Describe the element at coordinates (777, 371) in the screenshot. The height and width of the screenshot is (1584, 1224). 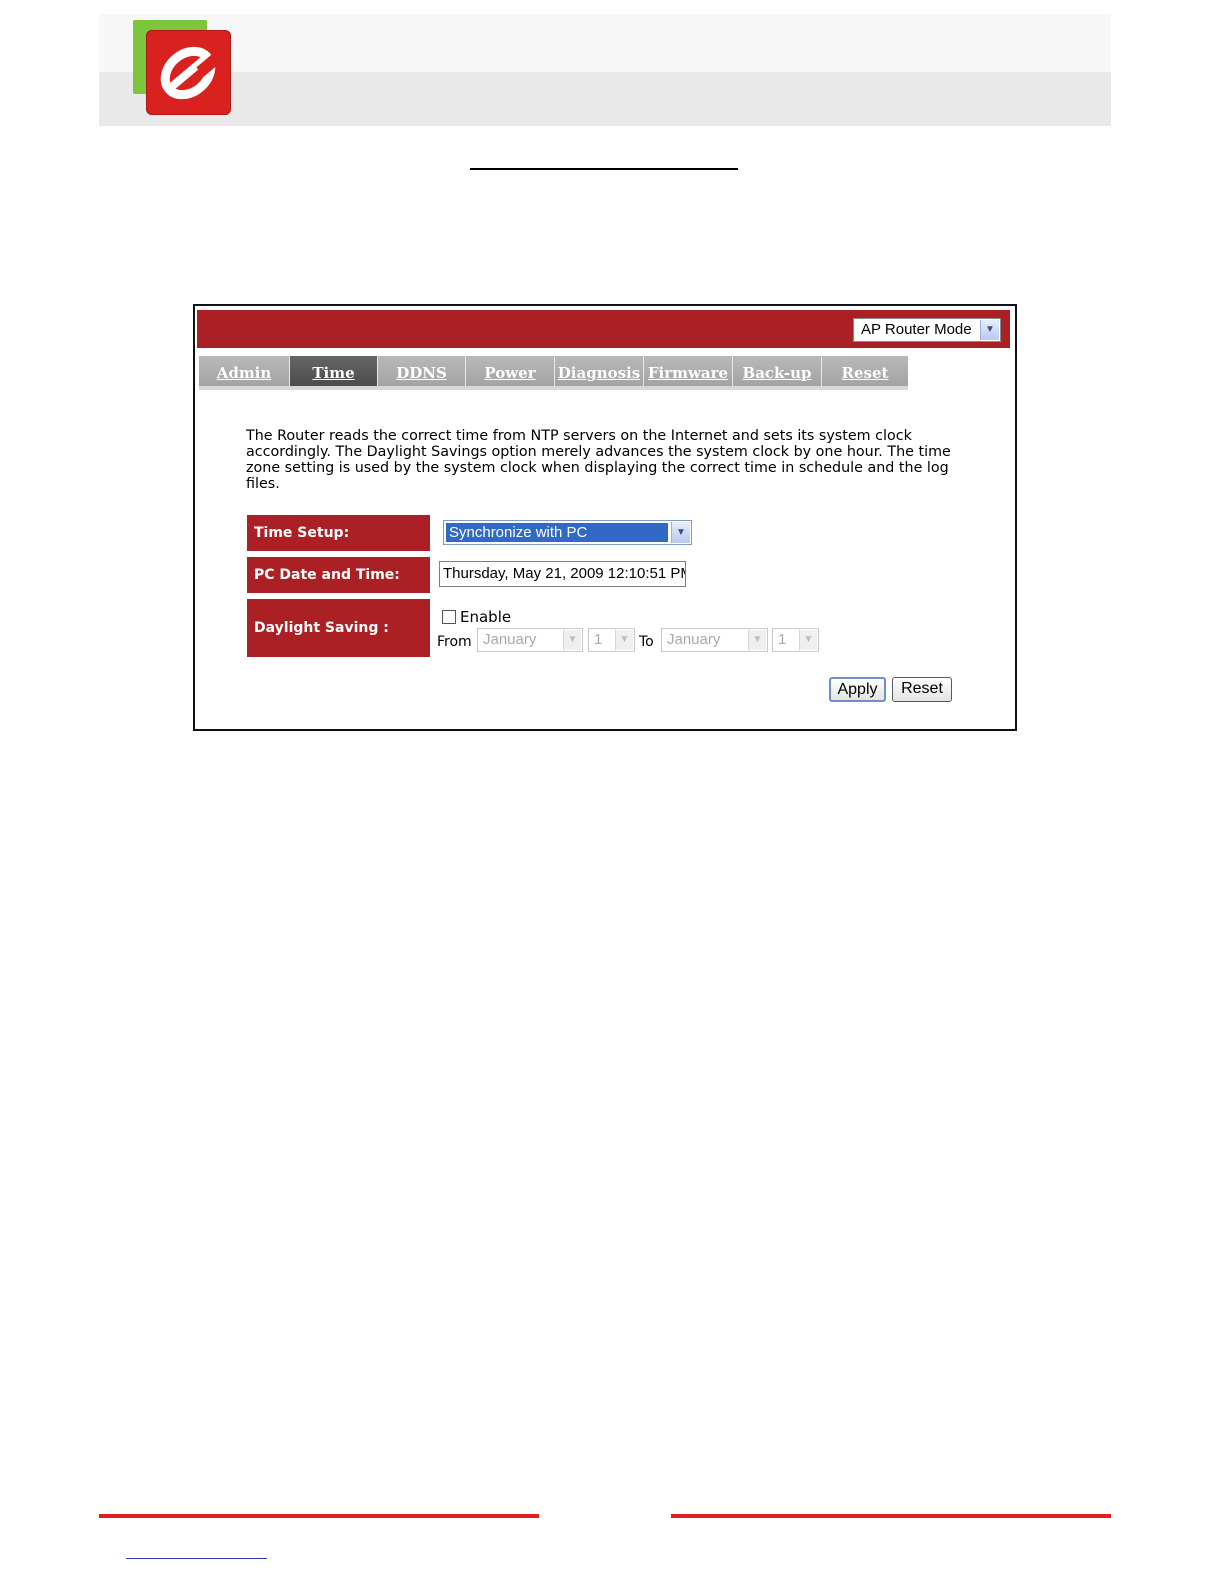
I see `tab-backup: Back-up` at that location.